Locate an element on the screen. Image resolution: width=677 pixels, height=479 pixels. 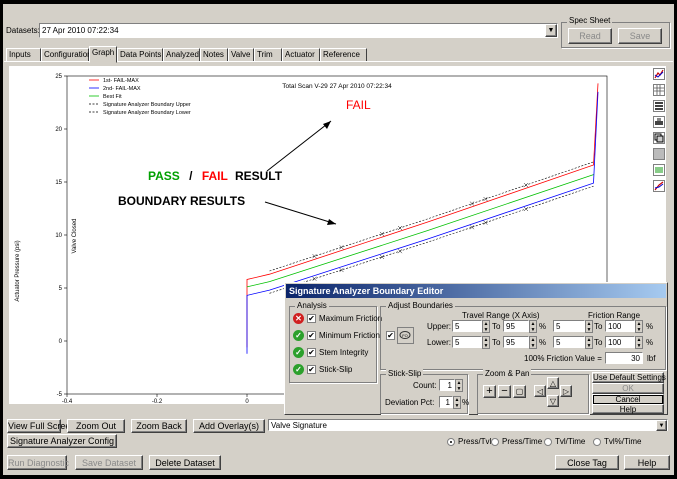
view-full-screen-button: View Full Screen is located at coordinates (41, 426).